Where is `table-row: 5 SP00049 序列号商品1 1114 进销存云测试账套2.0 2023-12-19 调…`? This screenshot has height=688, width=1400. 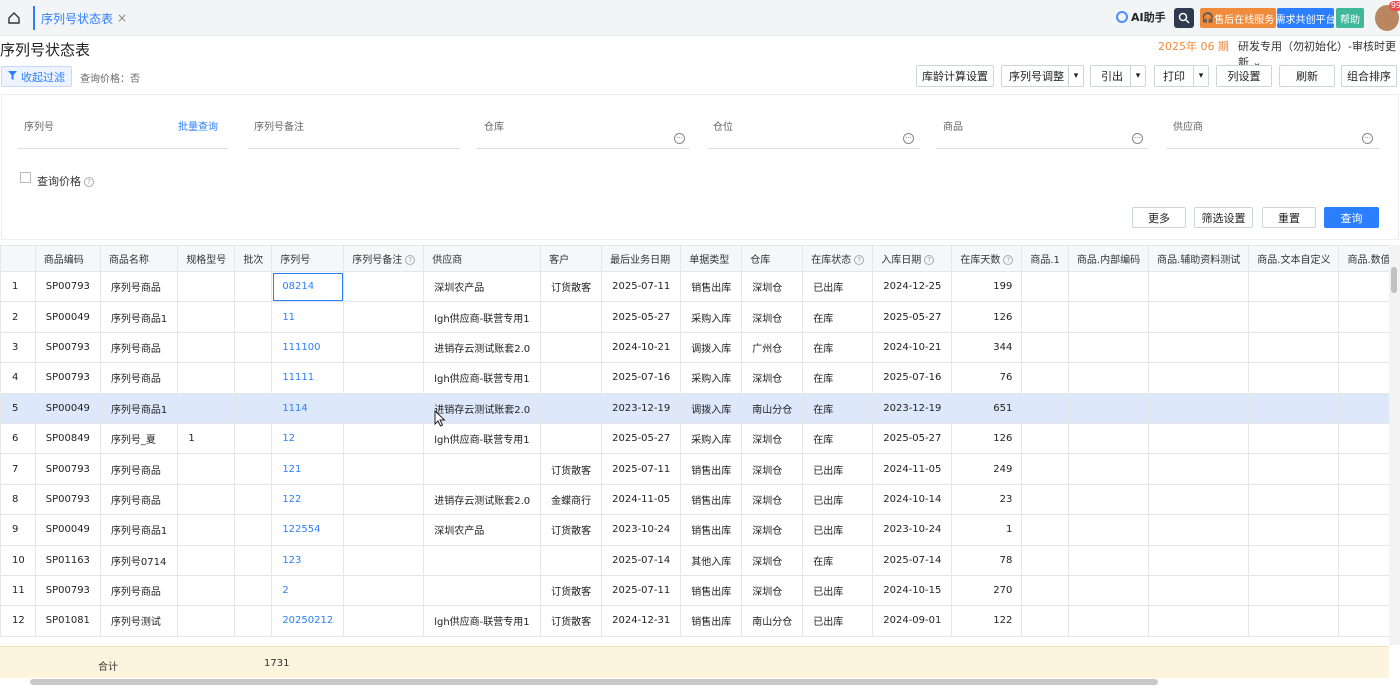
table-row: 5 SP00049 序列号商品1 1114 进销存云测试账套2.0 2023-12-19 调… is located at coordinates (694, 408).